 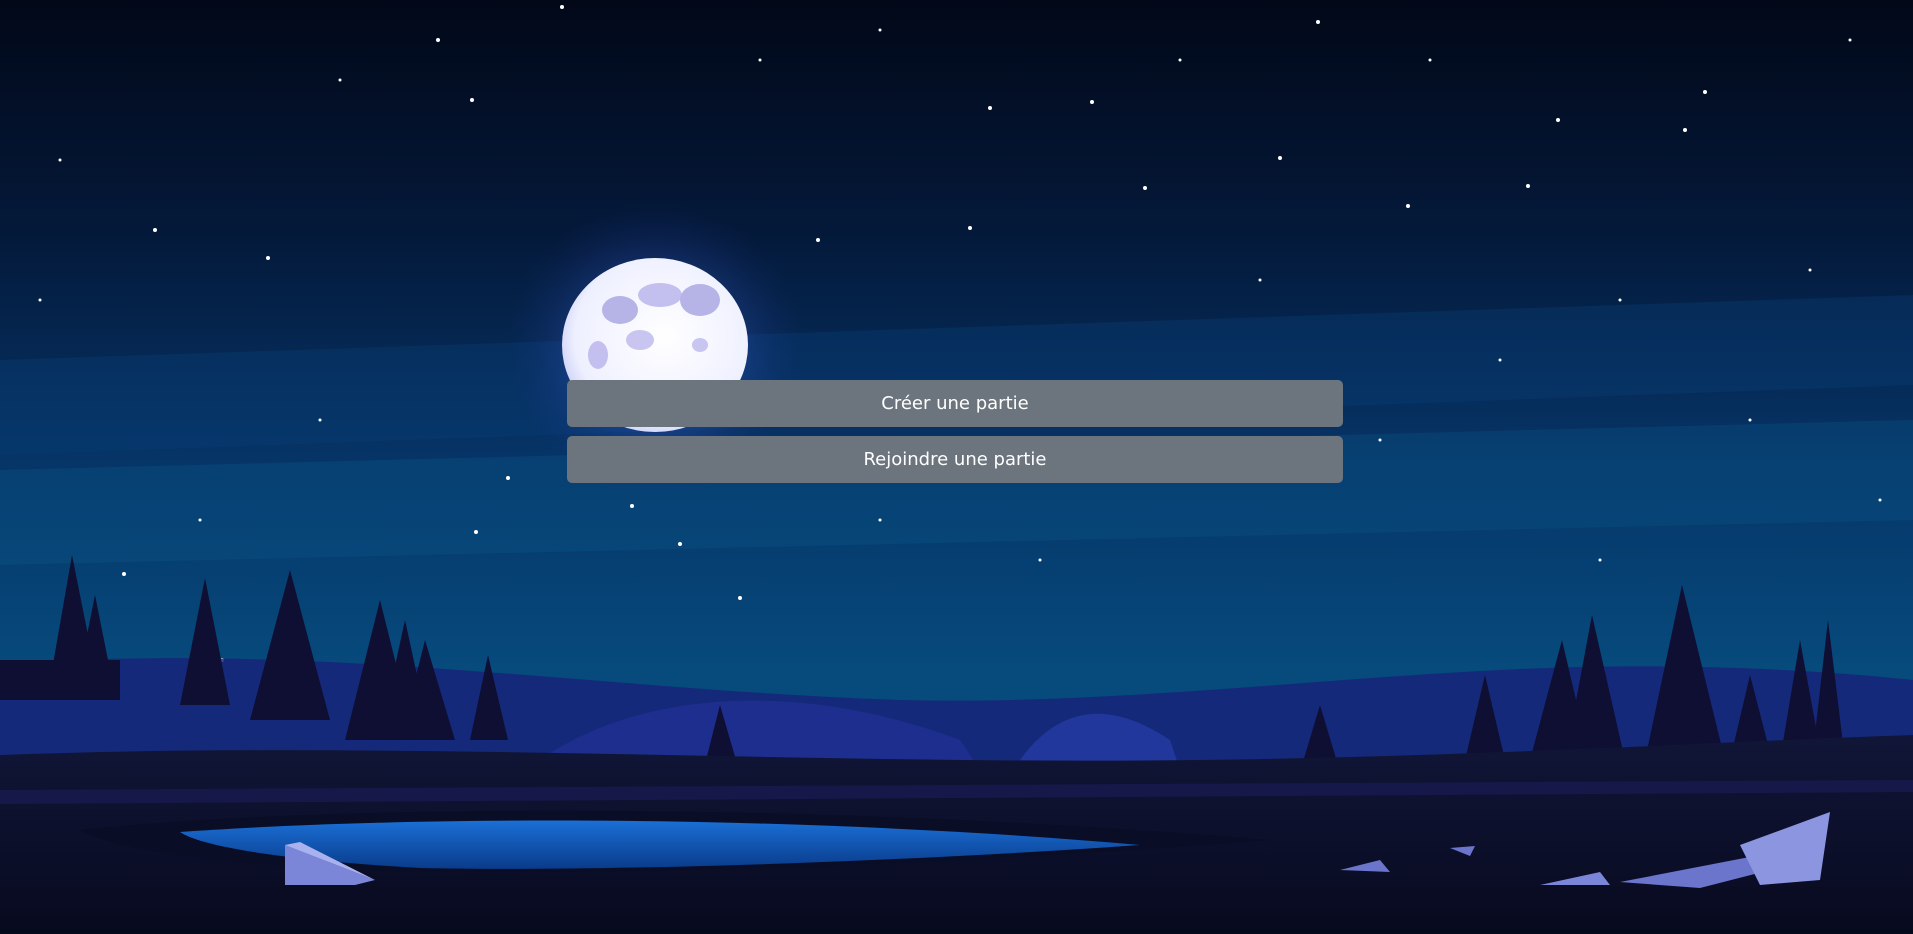 What do you see at coordinates (955, 459) in the screenshot?
I see `join-game-button: Rejoindre une partie` at bounding box center [955, 459].